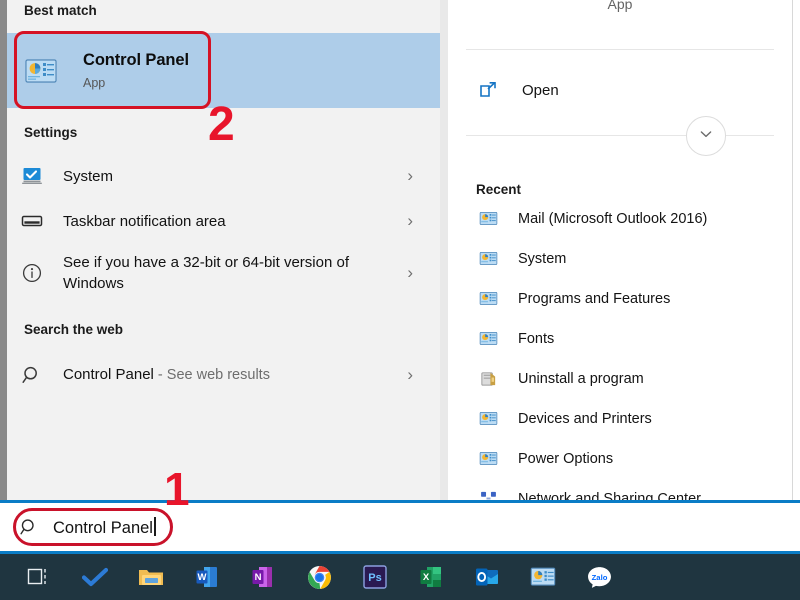 Image resolution: width=800 pixels, height=600 pixels. What do you see at coordinates (104, 527) in the screenshot?
I see `search-input-value: Control Panel` at bounding box center [104, 527].